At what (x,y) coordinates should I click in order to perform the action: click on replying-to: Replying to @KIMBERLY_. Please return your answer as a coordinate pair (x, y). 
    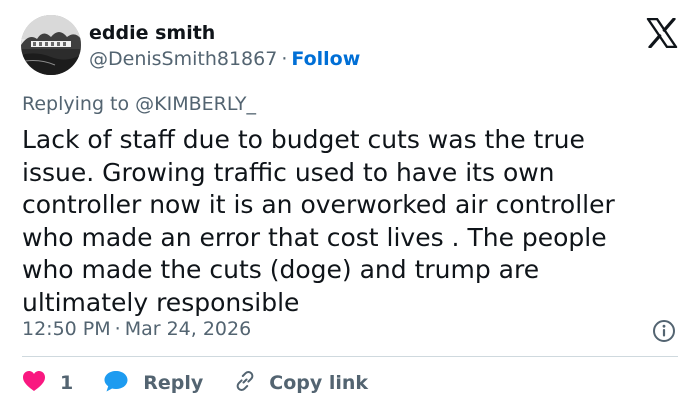
    Looking at the image, I should click on (139, 104).